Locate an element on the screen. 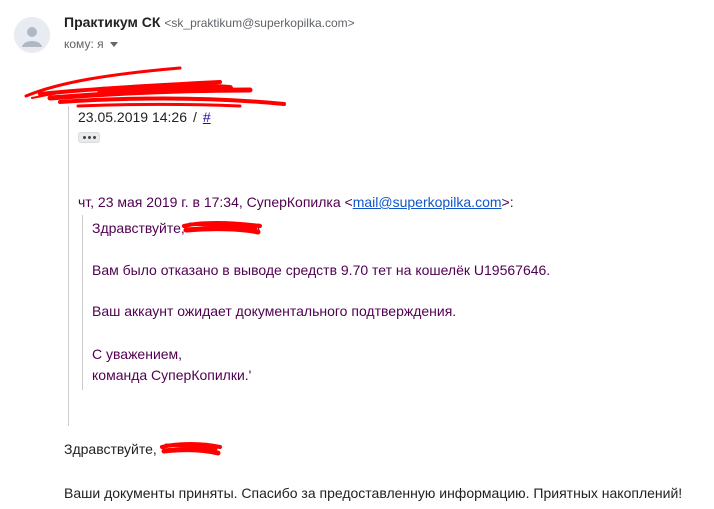 This screenshot has width=714, height=509. sender-email: <sk_praktikum@superkopilka.com> is located at coordinates (259, 23).